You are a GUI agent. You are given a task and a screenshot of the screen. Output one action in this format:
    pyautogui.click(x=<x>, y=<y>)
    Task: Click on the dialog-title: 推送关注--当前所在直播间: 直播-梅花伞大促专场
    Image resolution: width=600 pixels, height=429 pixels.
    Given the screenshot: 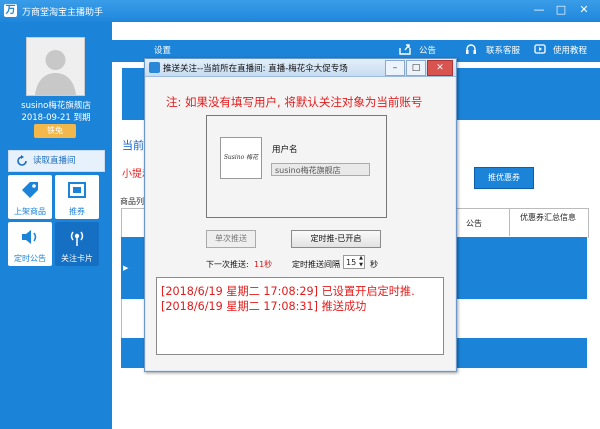 What is the action you would take?
    pyautogui.click(x=255, y=69)
    